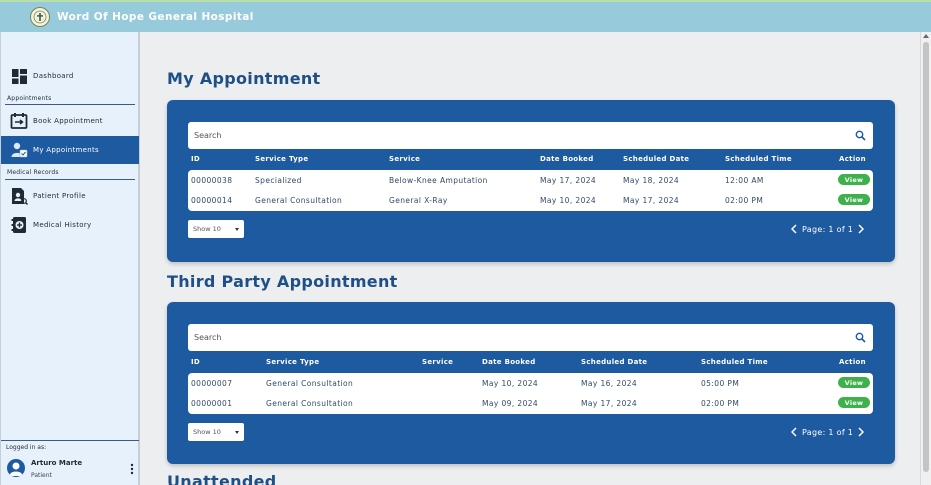  I want to click on scroll-thumb, so click(926, 257).